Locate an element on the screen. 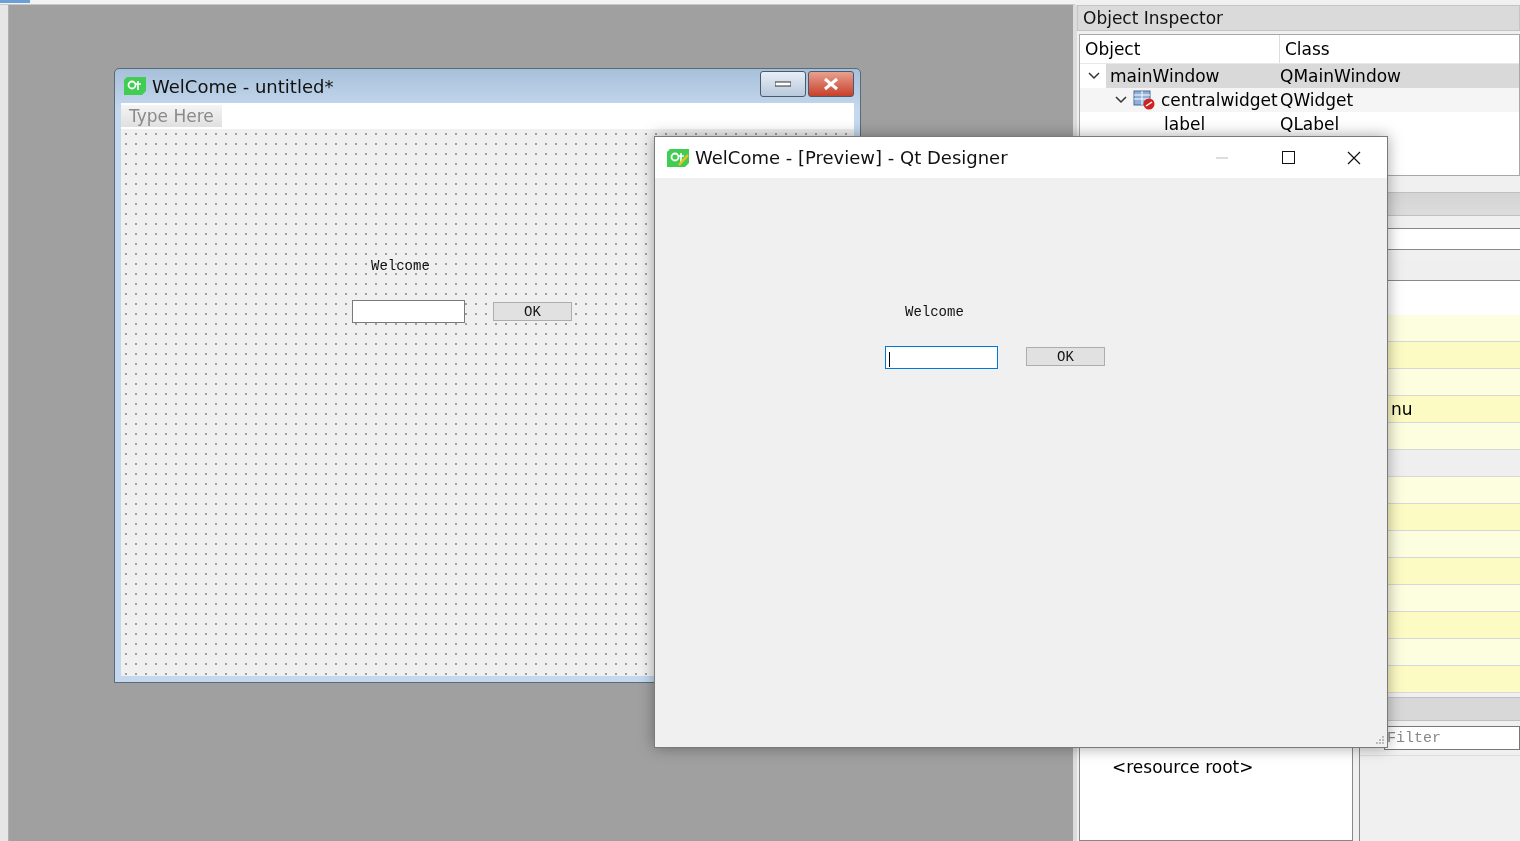 This screenshot has width=1520, height=841. class-name: QLabel is located at coordinates (1310, 124).